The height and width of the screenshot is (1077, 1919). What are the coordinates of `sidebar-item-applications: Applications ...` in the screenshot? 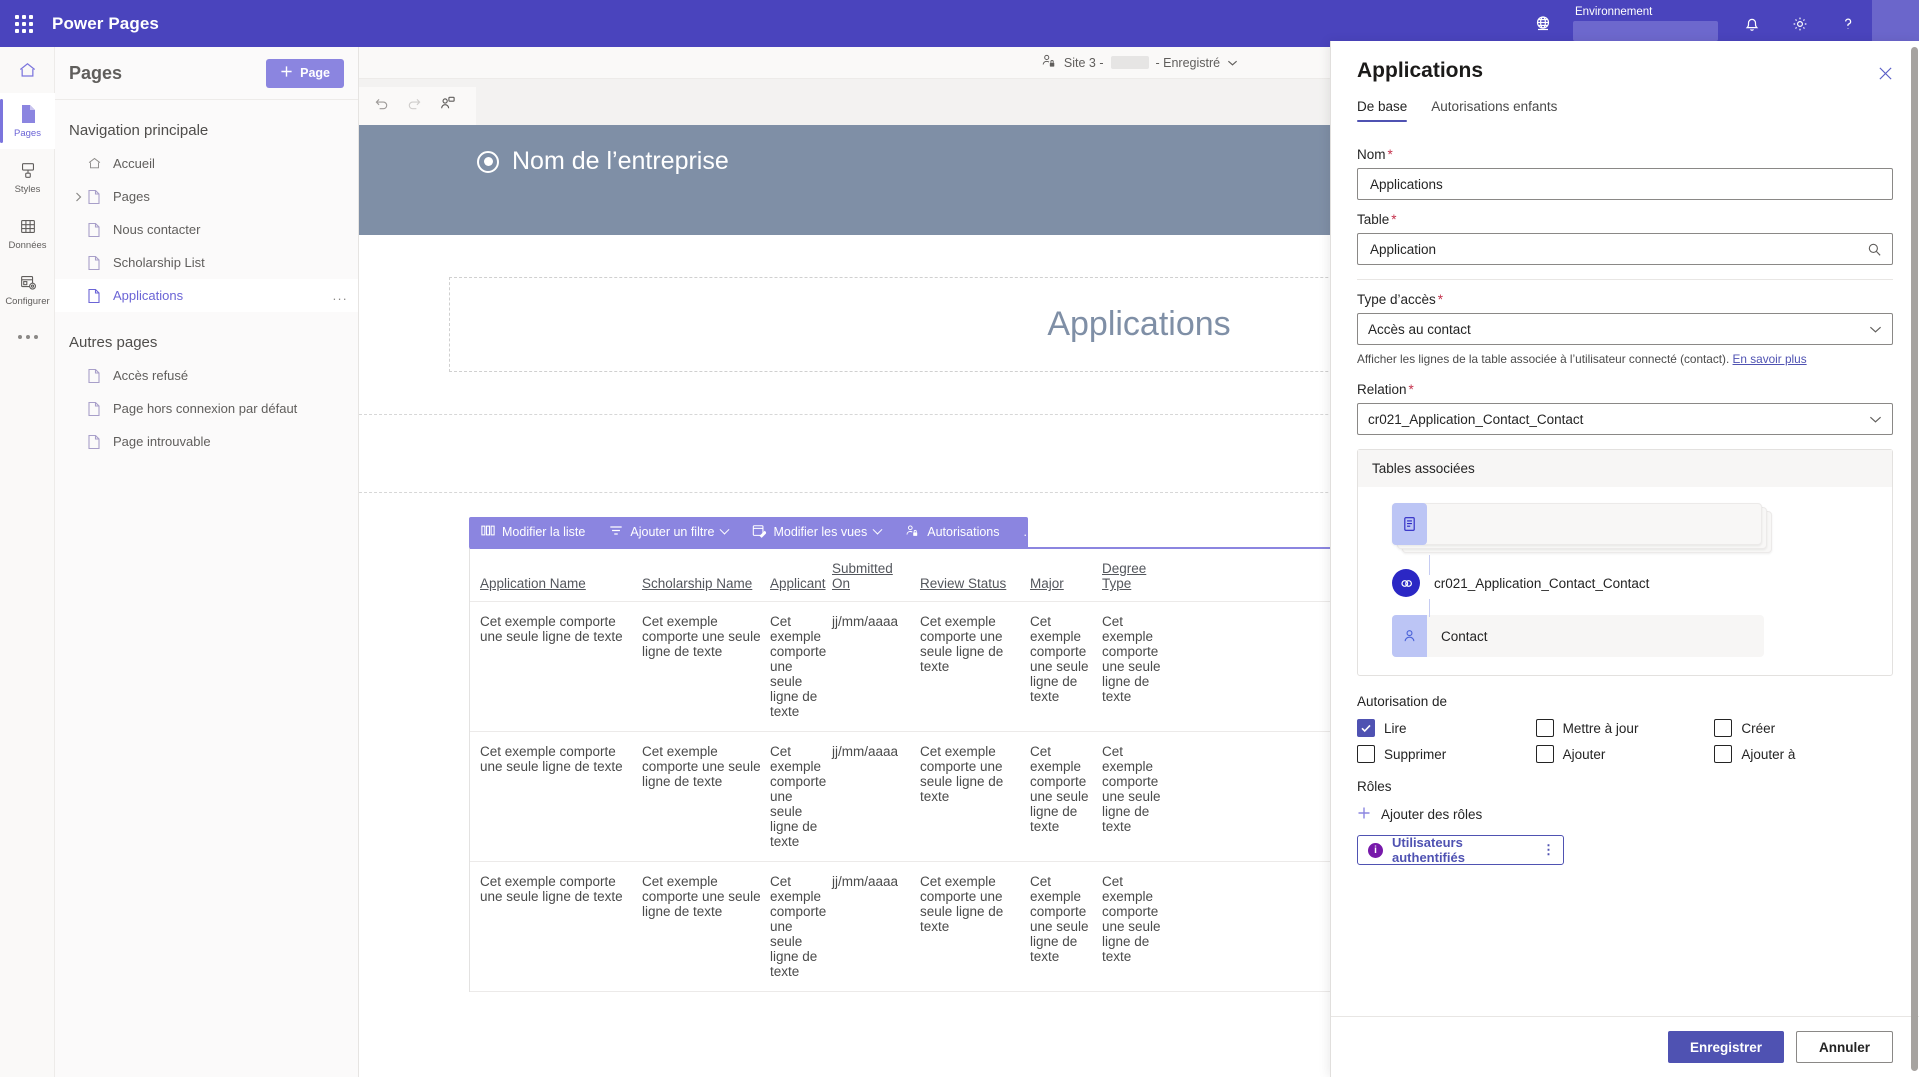 It's located at (206, 295).